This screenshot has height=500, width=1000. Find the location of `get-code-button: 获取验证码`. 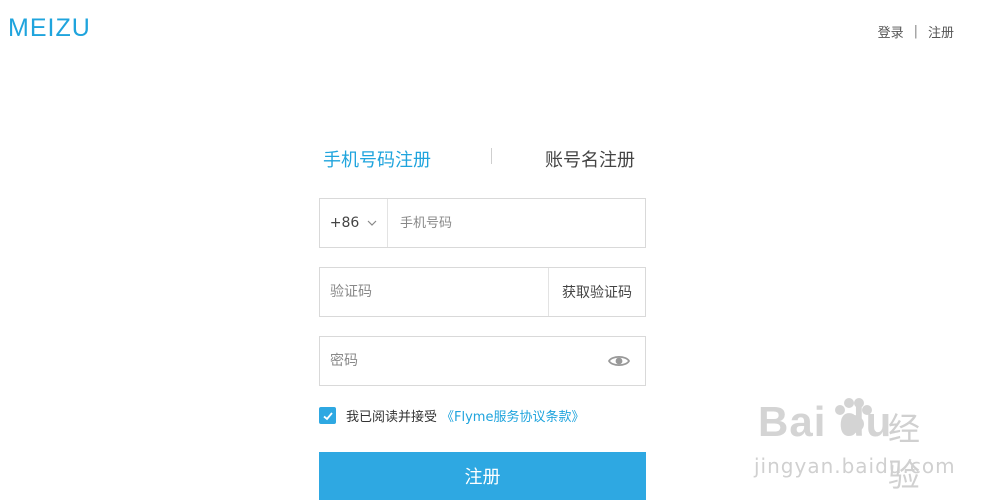

get-code-button: 获取验证码 is located at coordinates (596, 292).